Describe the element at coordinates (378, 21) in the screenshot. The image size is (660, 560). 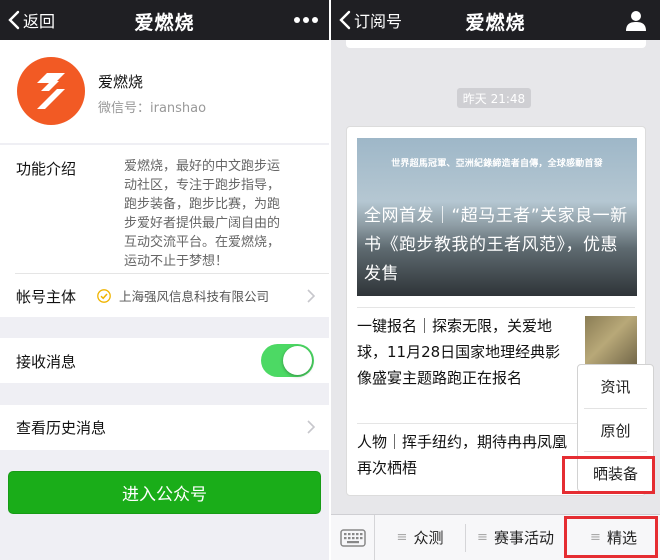
I see `back-label: 订阅号` at that location.